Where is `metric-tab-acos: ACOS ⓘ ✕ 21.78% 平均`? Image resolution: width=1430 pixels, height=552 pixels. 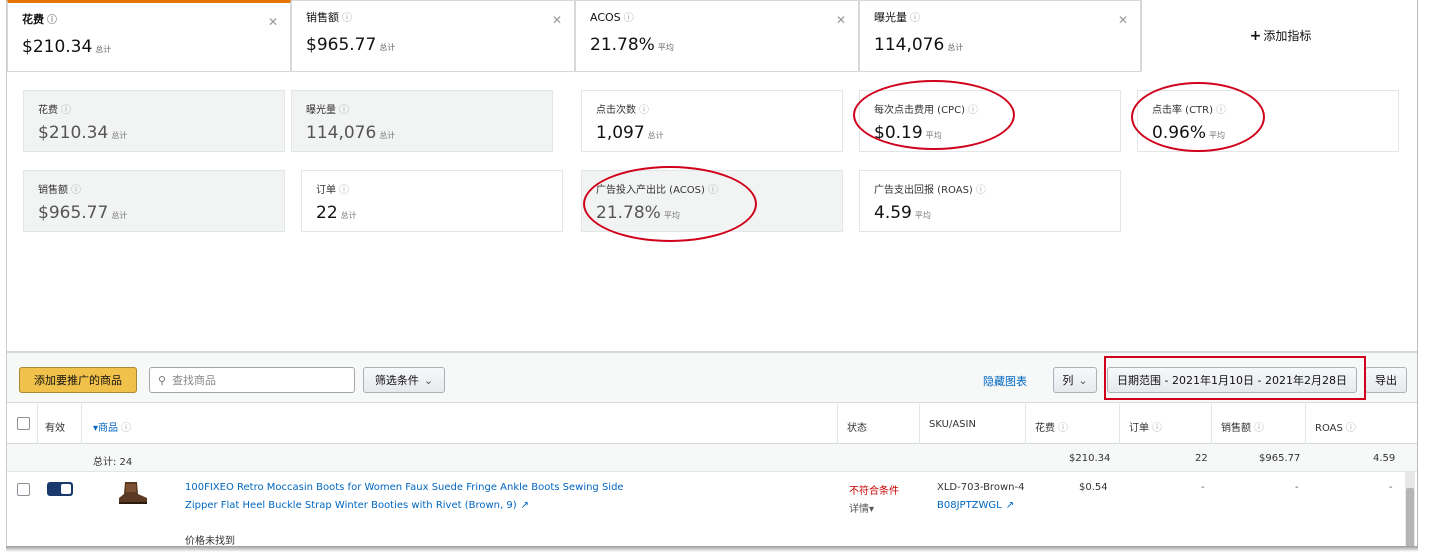 metric-tab-acos: ACOS ⓘ ✕ 21.78% 平均 is located at coordinates (717, 36).